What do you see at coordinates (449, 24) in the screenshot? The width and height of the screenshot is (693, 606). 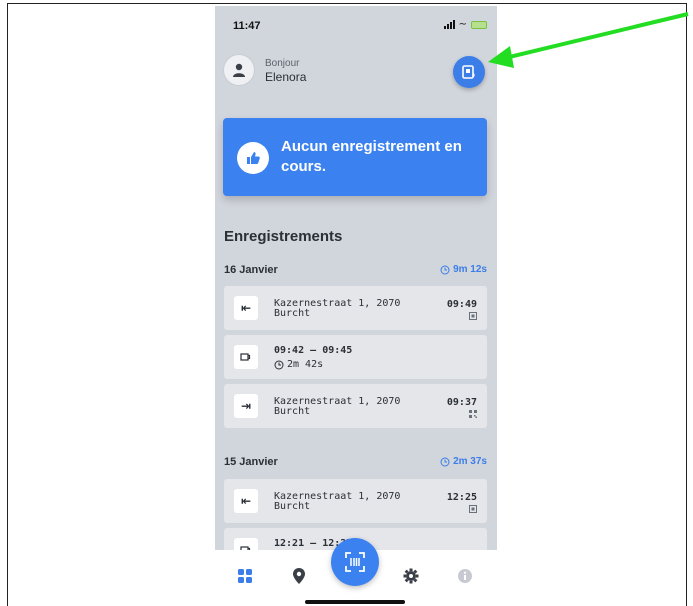 I see `signal-icon` at bounding box center [449, 24].